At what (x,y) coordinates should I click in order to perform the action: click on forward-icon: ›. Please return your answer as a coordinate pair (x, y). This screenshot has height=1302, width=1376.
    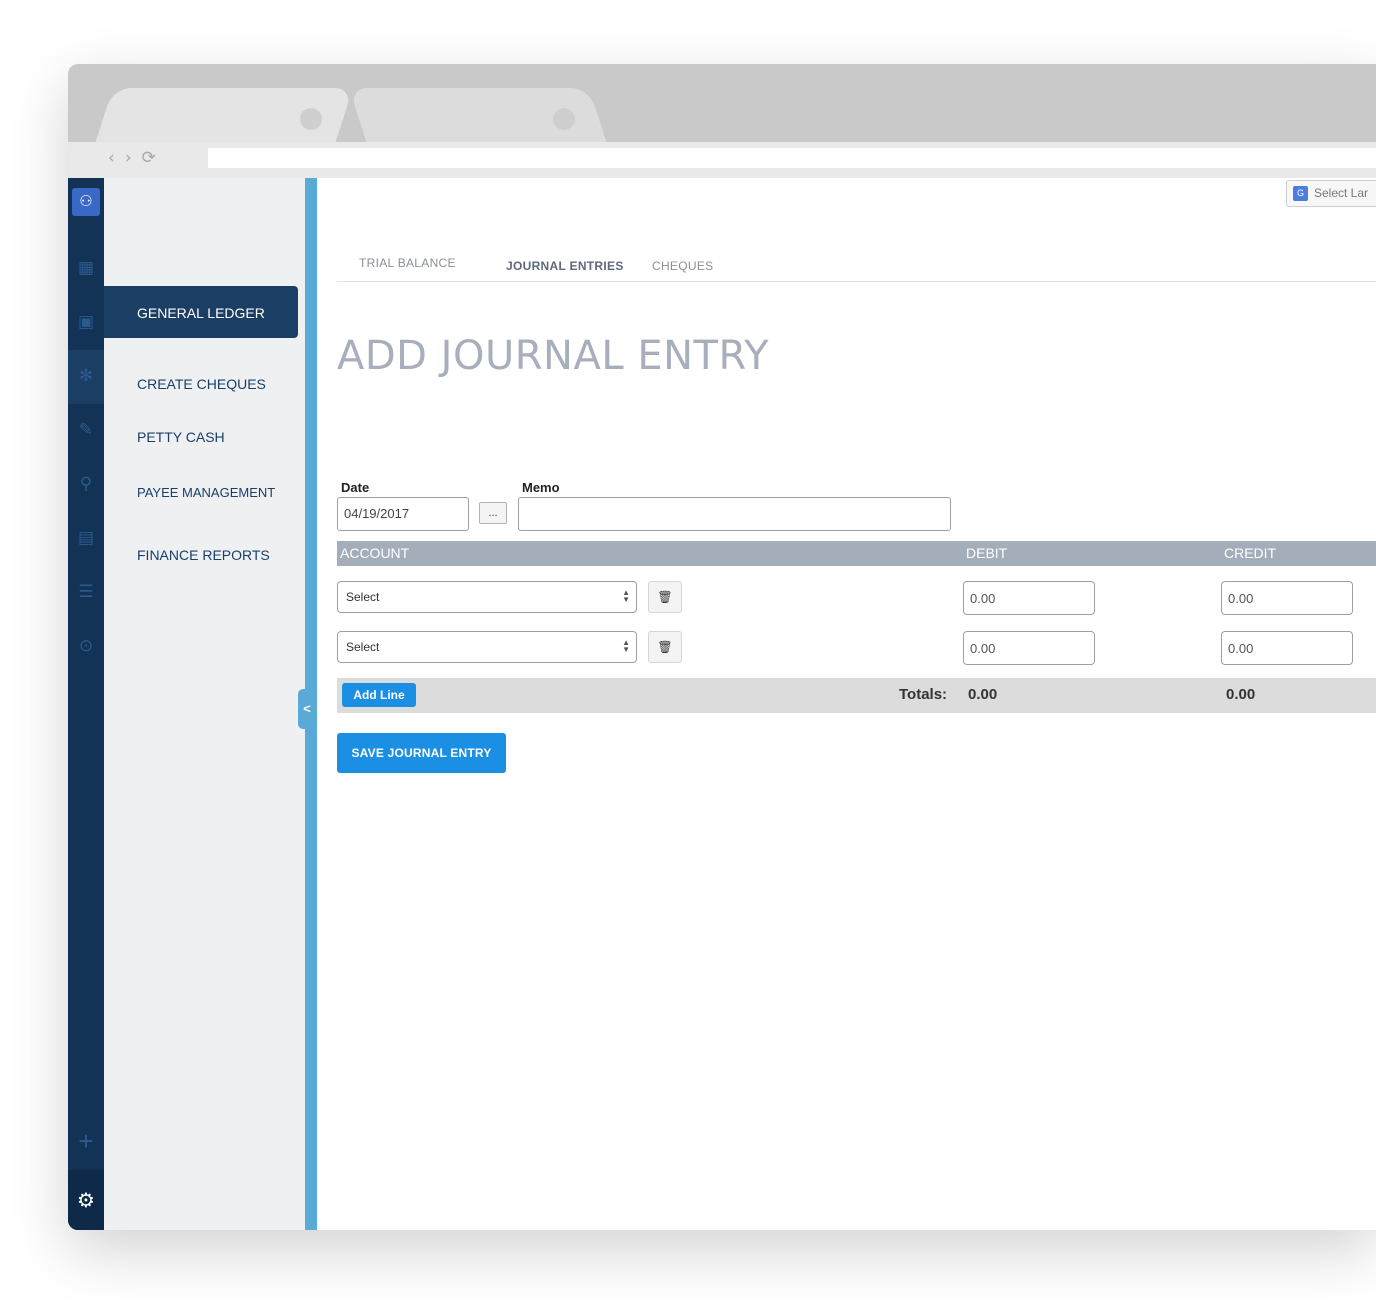
    Looking at the image, I should click on (133, 158).